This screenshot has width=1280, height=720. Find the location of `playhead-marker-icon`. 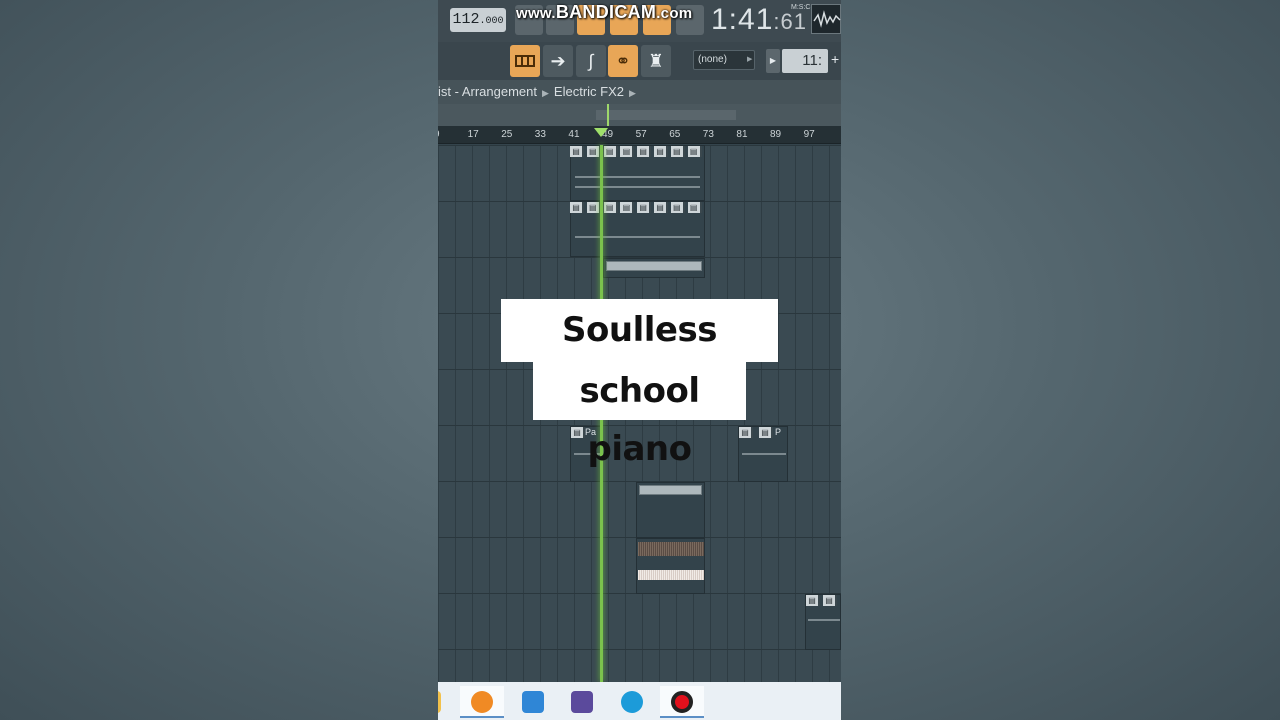

playhead-marker-icon is located at coordinates (601, 132).